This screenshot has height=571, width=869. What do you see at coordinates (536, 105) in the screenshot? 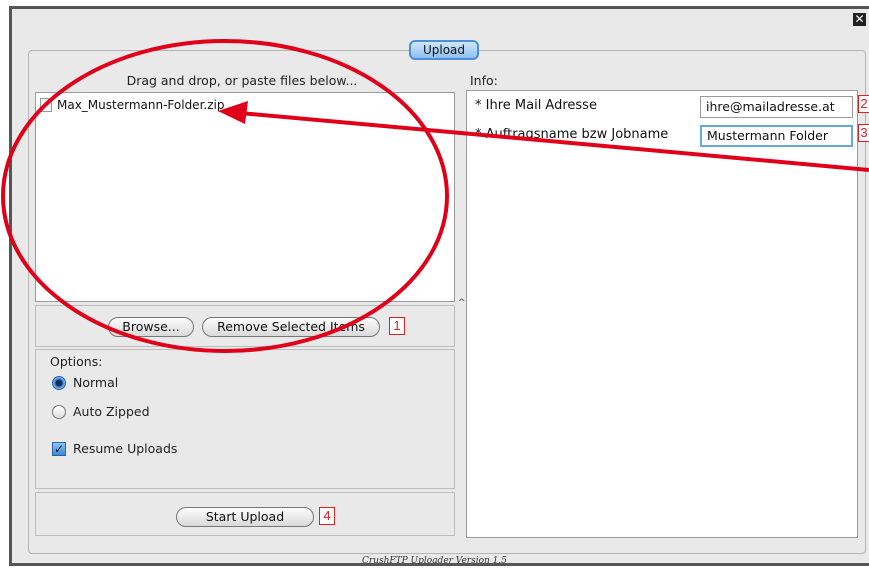
I see `mail-label: * Ihre Mail Adresse` at bounding box center [536, 105].